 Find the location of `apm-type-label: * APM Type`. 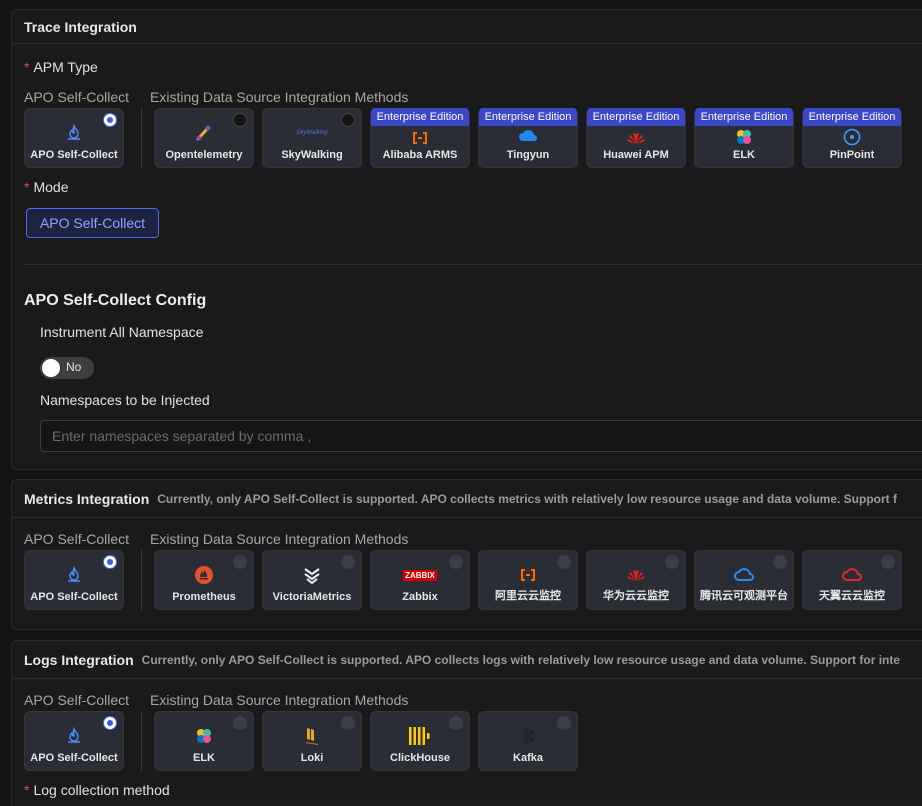

apm-type-label: * APM Type is located at coordinates (61, 67).